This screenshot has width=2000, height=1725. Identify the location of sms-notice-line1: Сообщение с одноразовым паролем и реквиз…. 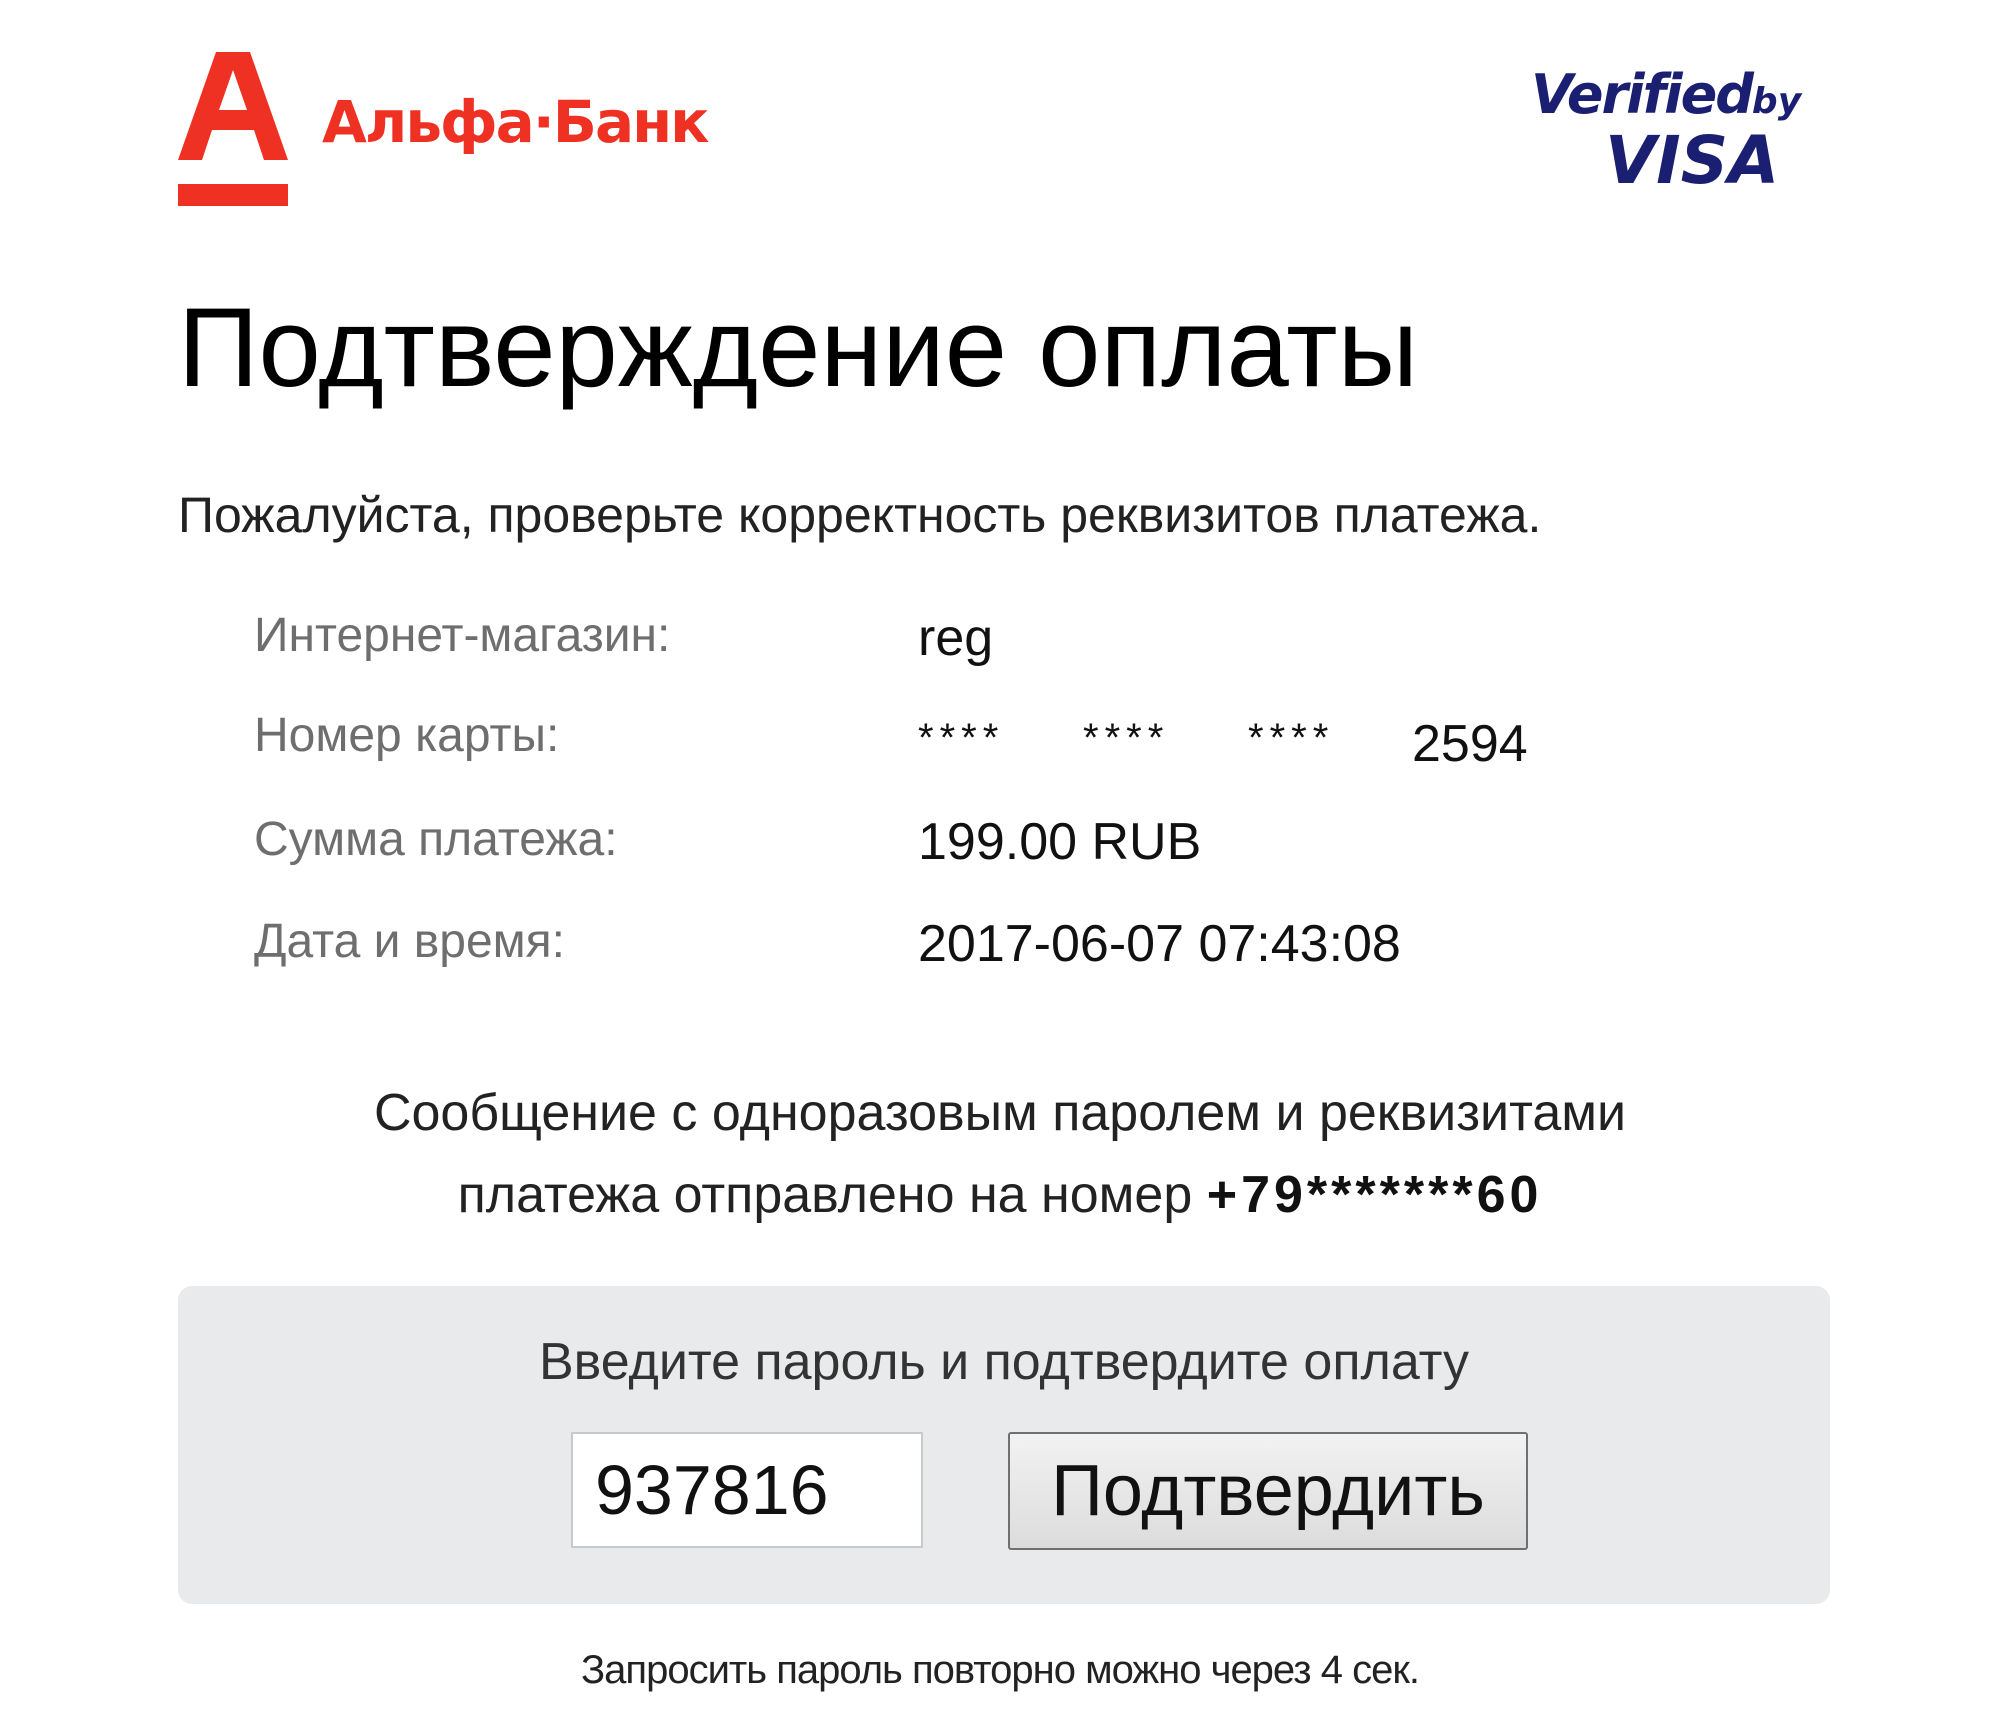
(1000, 1113).